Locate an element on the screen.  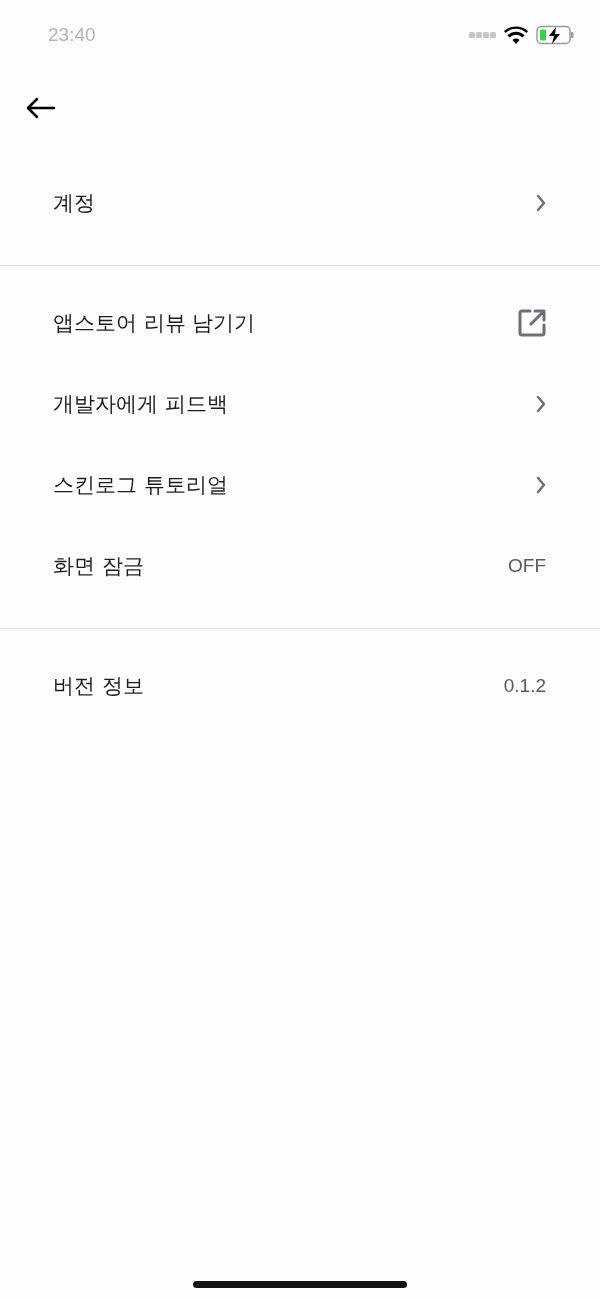
settings-row: 개발자에게 피드백 is located at coordinates (300, 403).